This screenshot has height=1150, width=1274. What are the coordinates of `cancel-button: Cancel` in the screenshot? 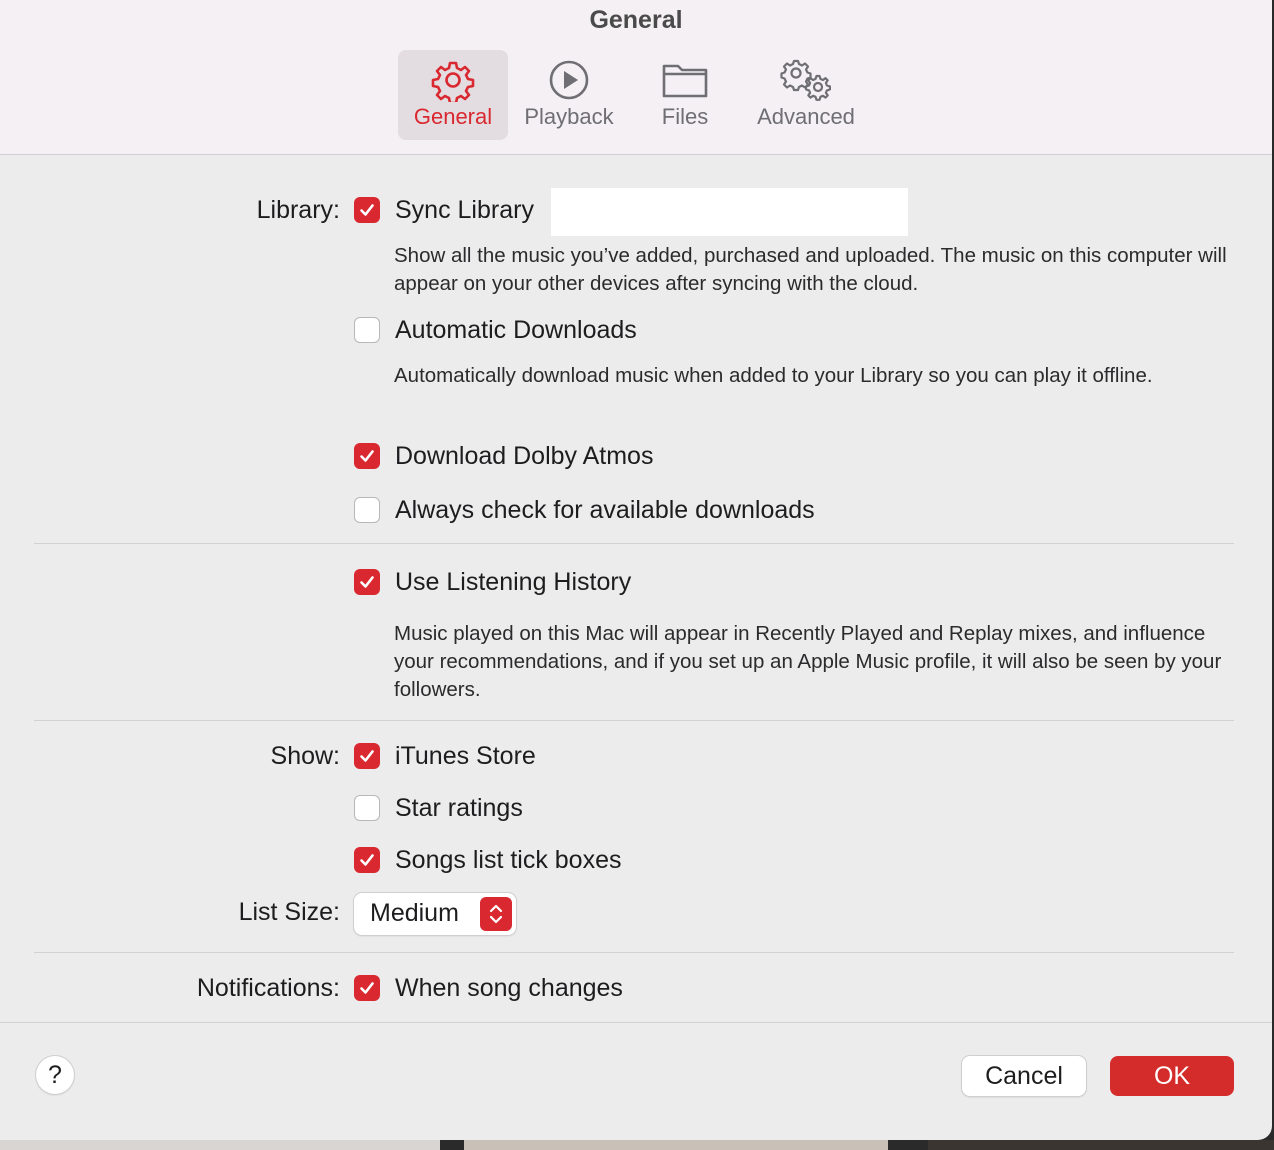 It's located at (1024, 1076).